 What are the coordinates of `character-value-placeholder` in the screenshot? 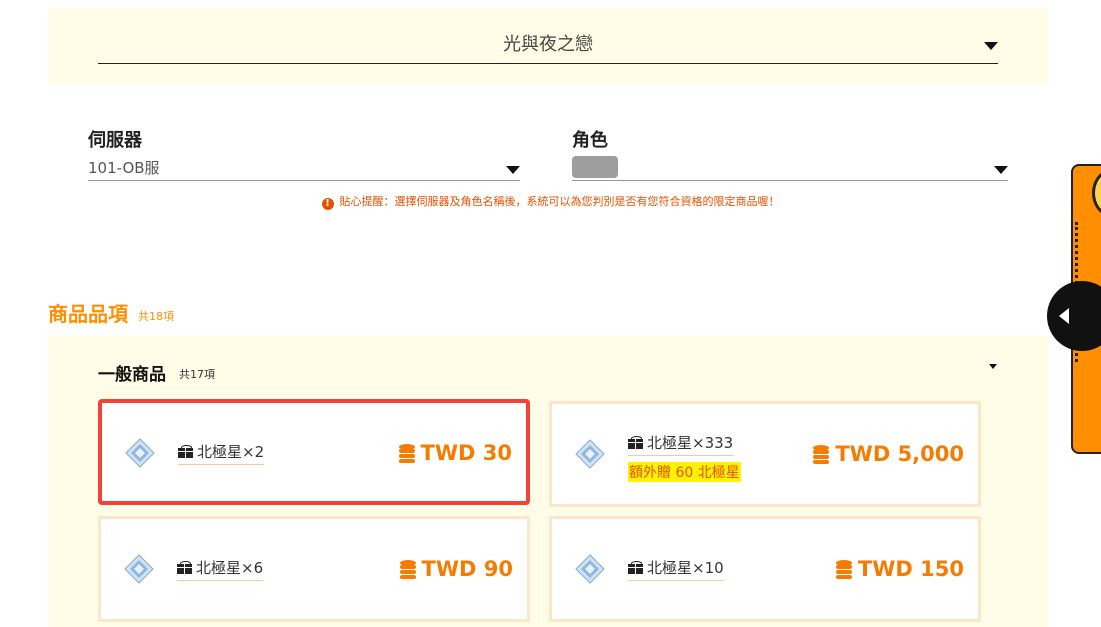 It's located at (595, 167).